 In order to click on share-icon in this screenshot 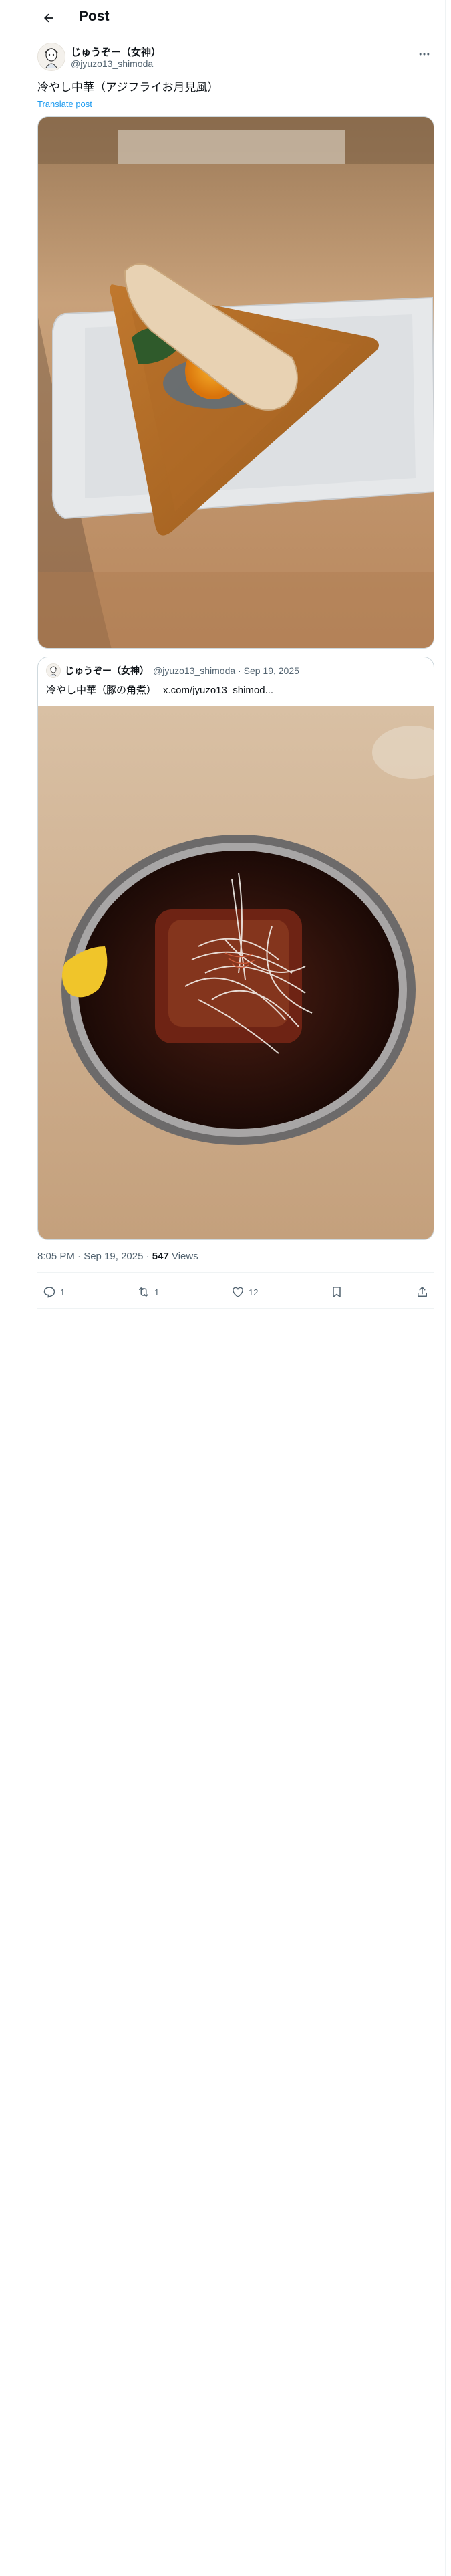, I will do `click(422, 1292)`.